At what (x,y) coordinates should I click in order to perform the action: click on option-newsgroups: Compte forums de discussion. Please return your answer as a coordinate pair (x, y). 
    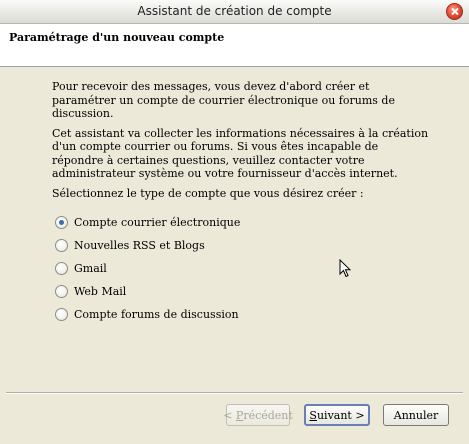
    Looking at the image, I should click on (147, 314).